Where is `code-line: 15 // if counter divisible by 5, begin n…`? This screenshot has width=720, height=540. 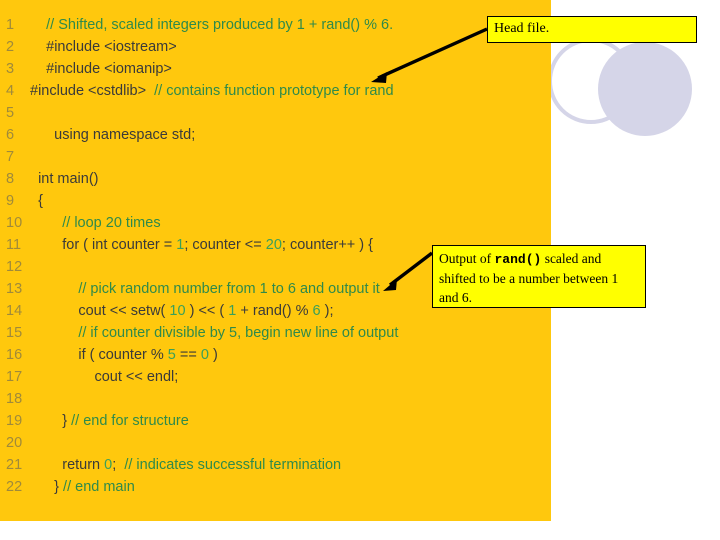 code-line: 15 // if counter divisible by 5, begin n… is located at coordinates (275, 333).